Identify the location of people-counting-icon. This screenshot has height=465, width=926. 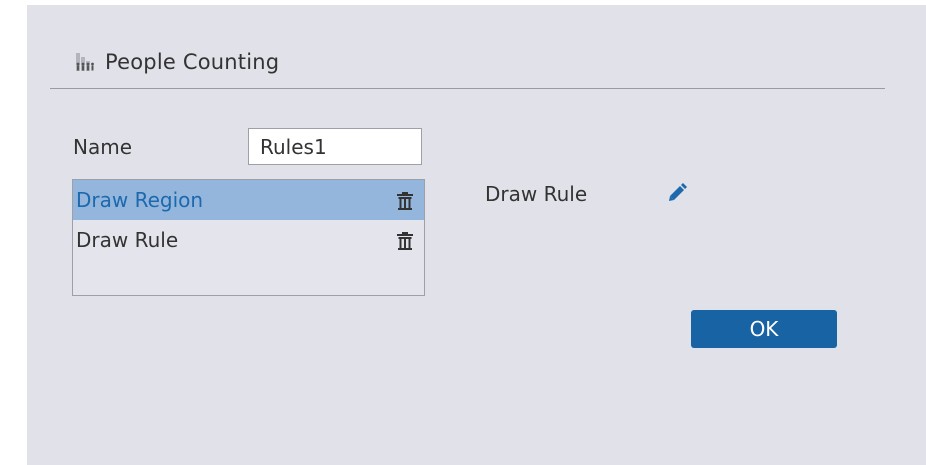
(85, 62).